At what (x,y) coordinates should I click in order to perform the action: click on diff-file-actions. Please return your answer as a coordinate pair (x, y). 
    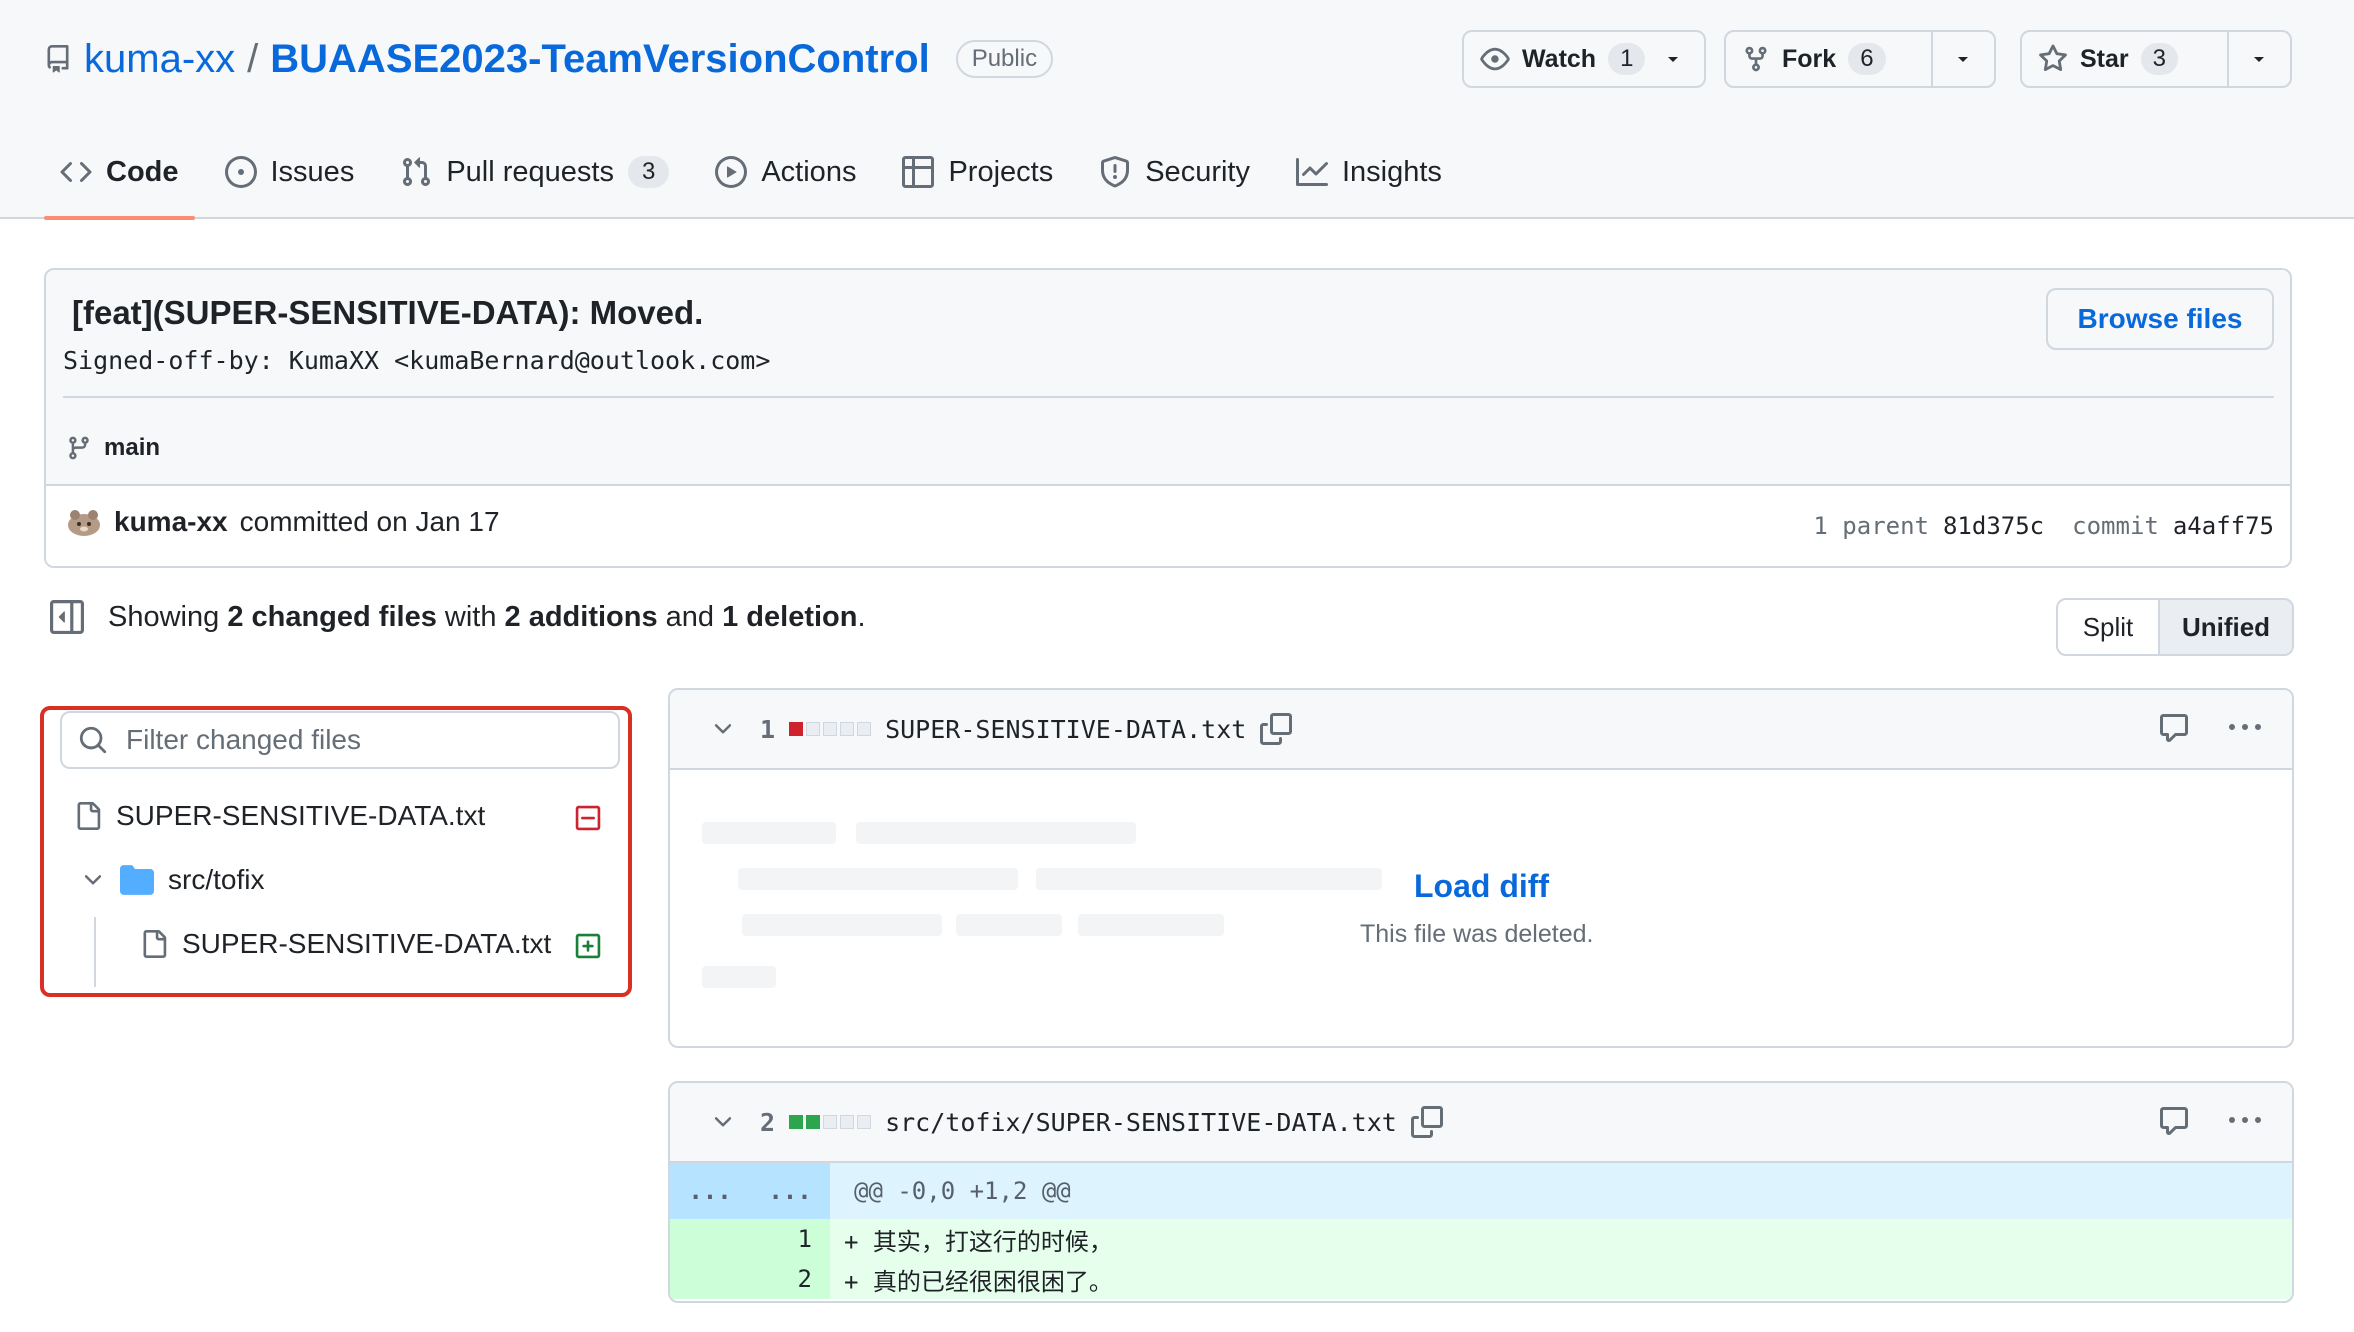
    Looking at the image, I should click on (2210, 1121).